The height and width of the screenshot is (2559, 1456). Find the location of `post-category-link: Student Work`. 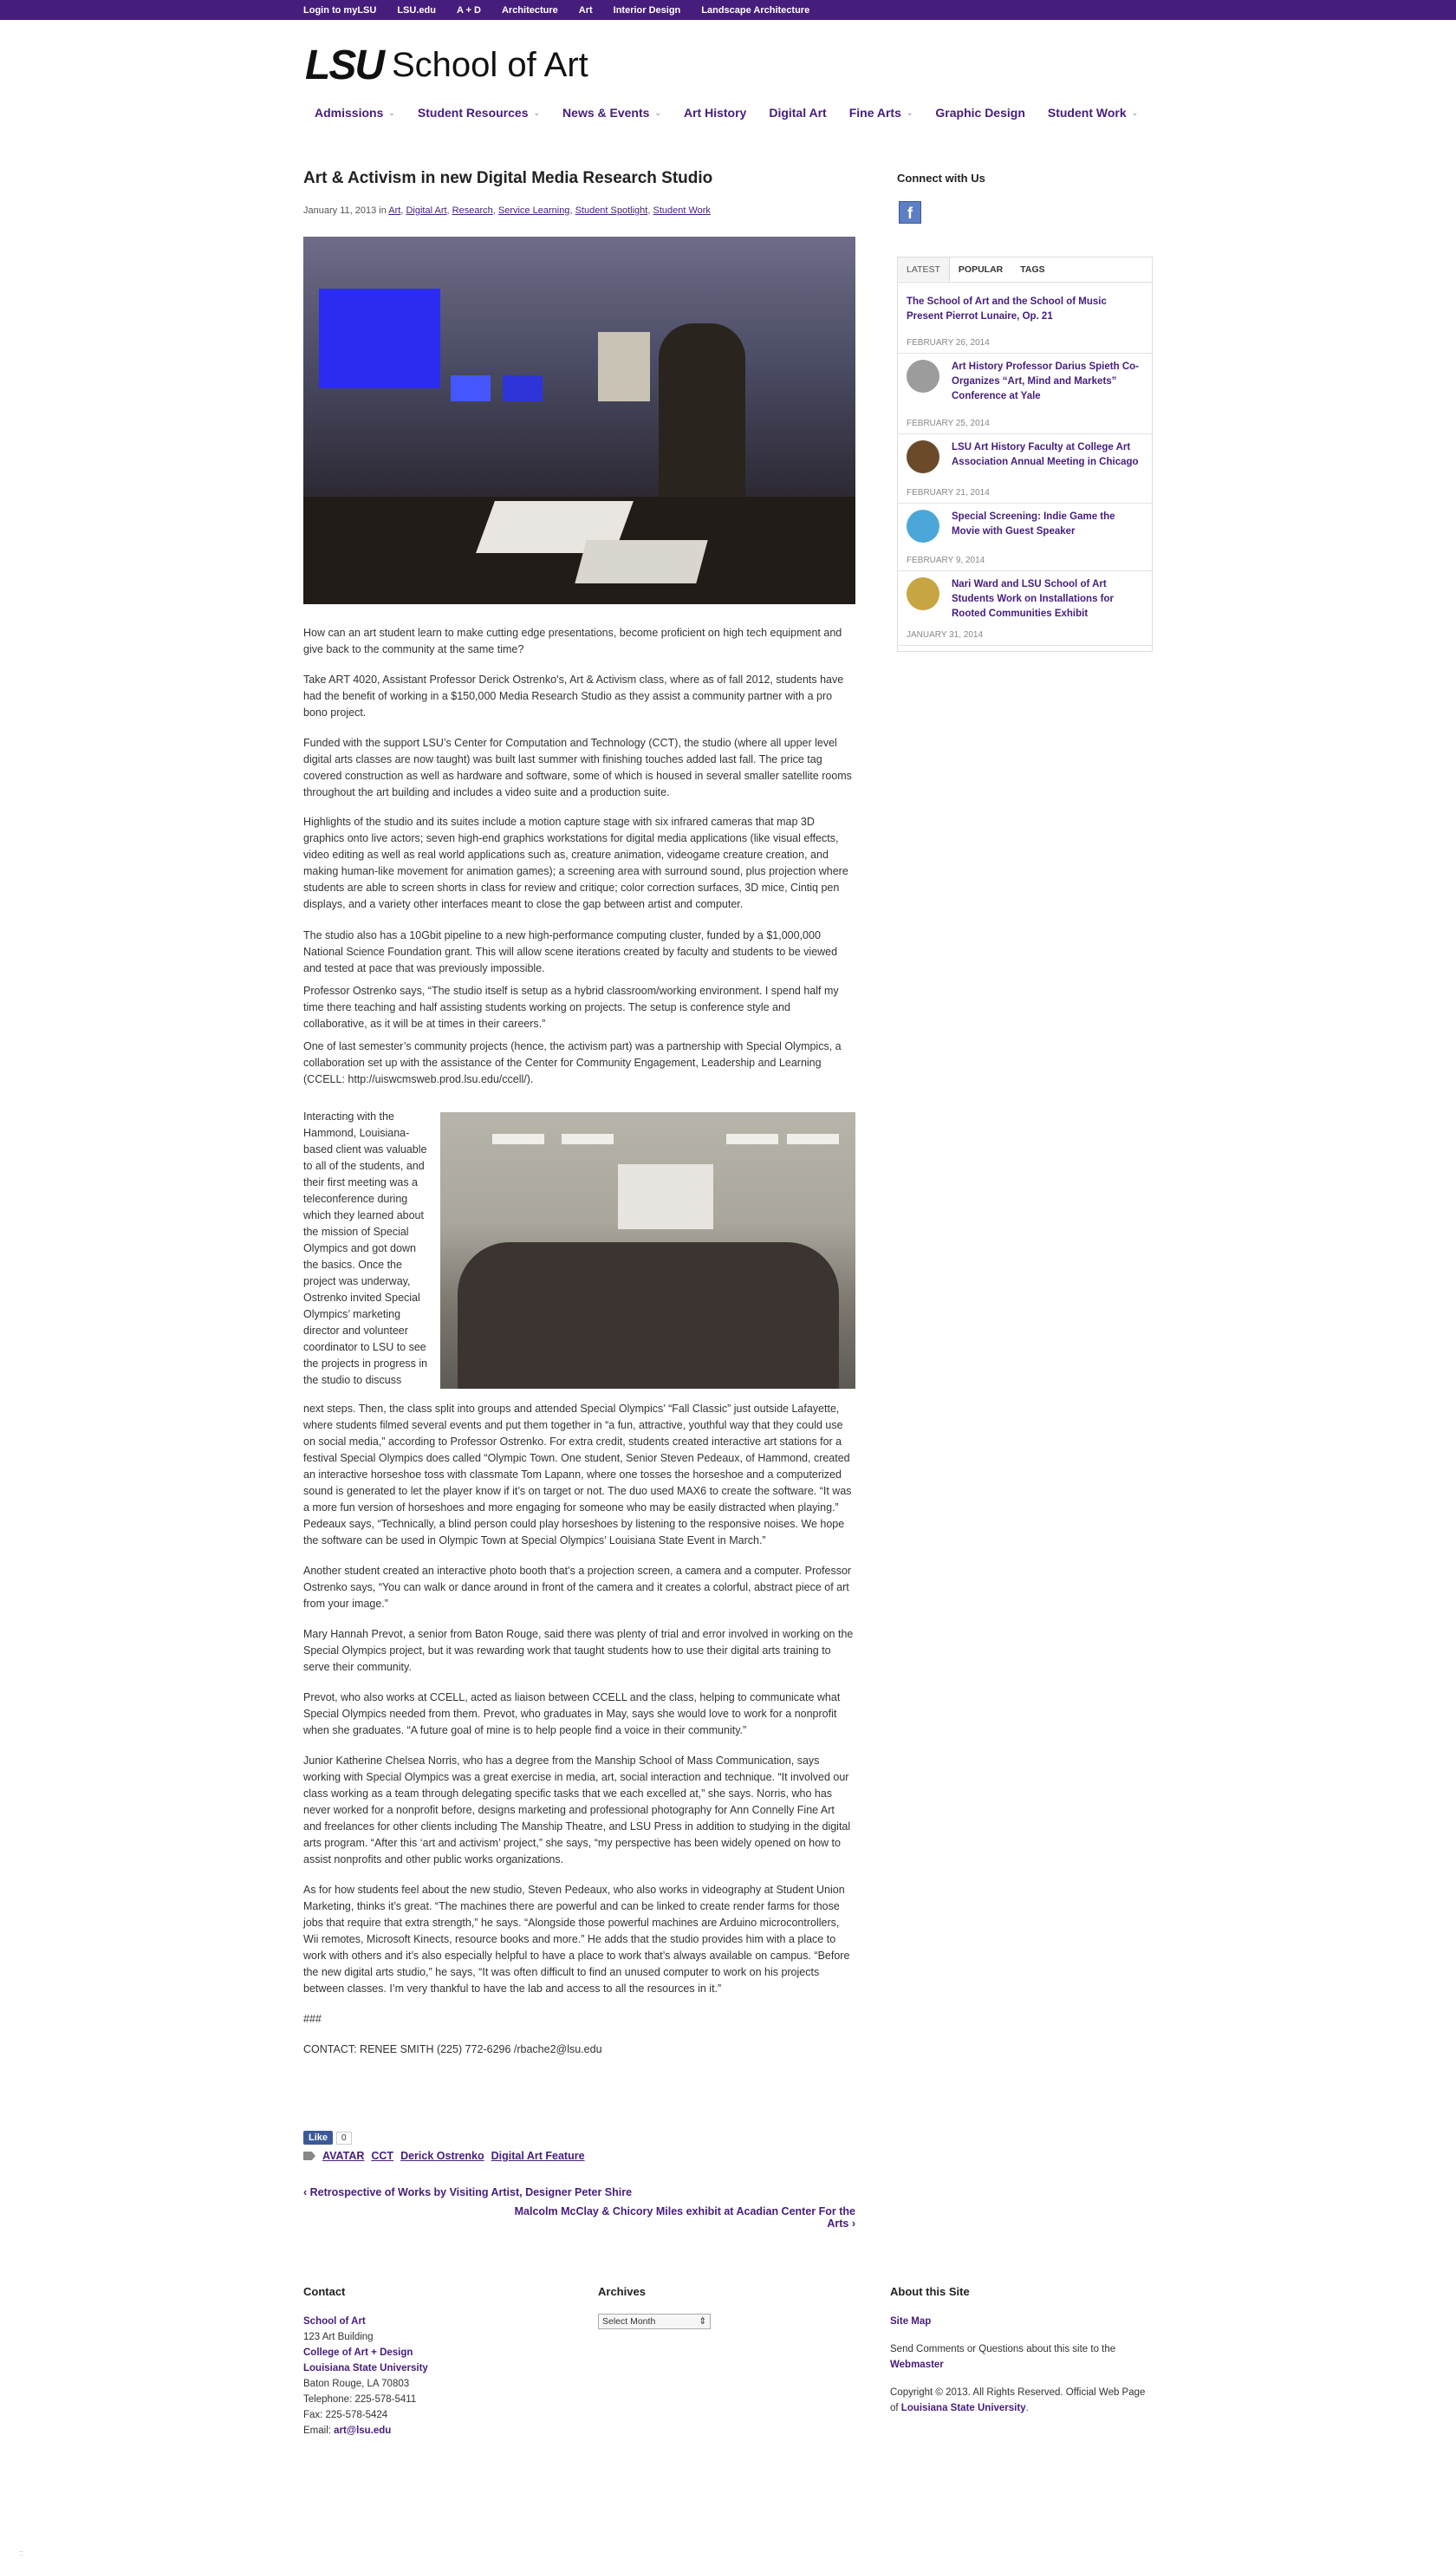

post-category-link: Student Work is located at coordinates (681, 210).